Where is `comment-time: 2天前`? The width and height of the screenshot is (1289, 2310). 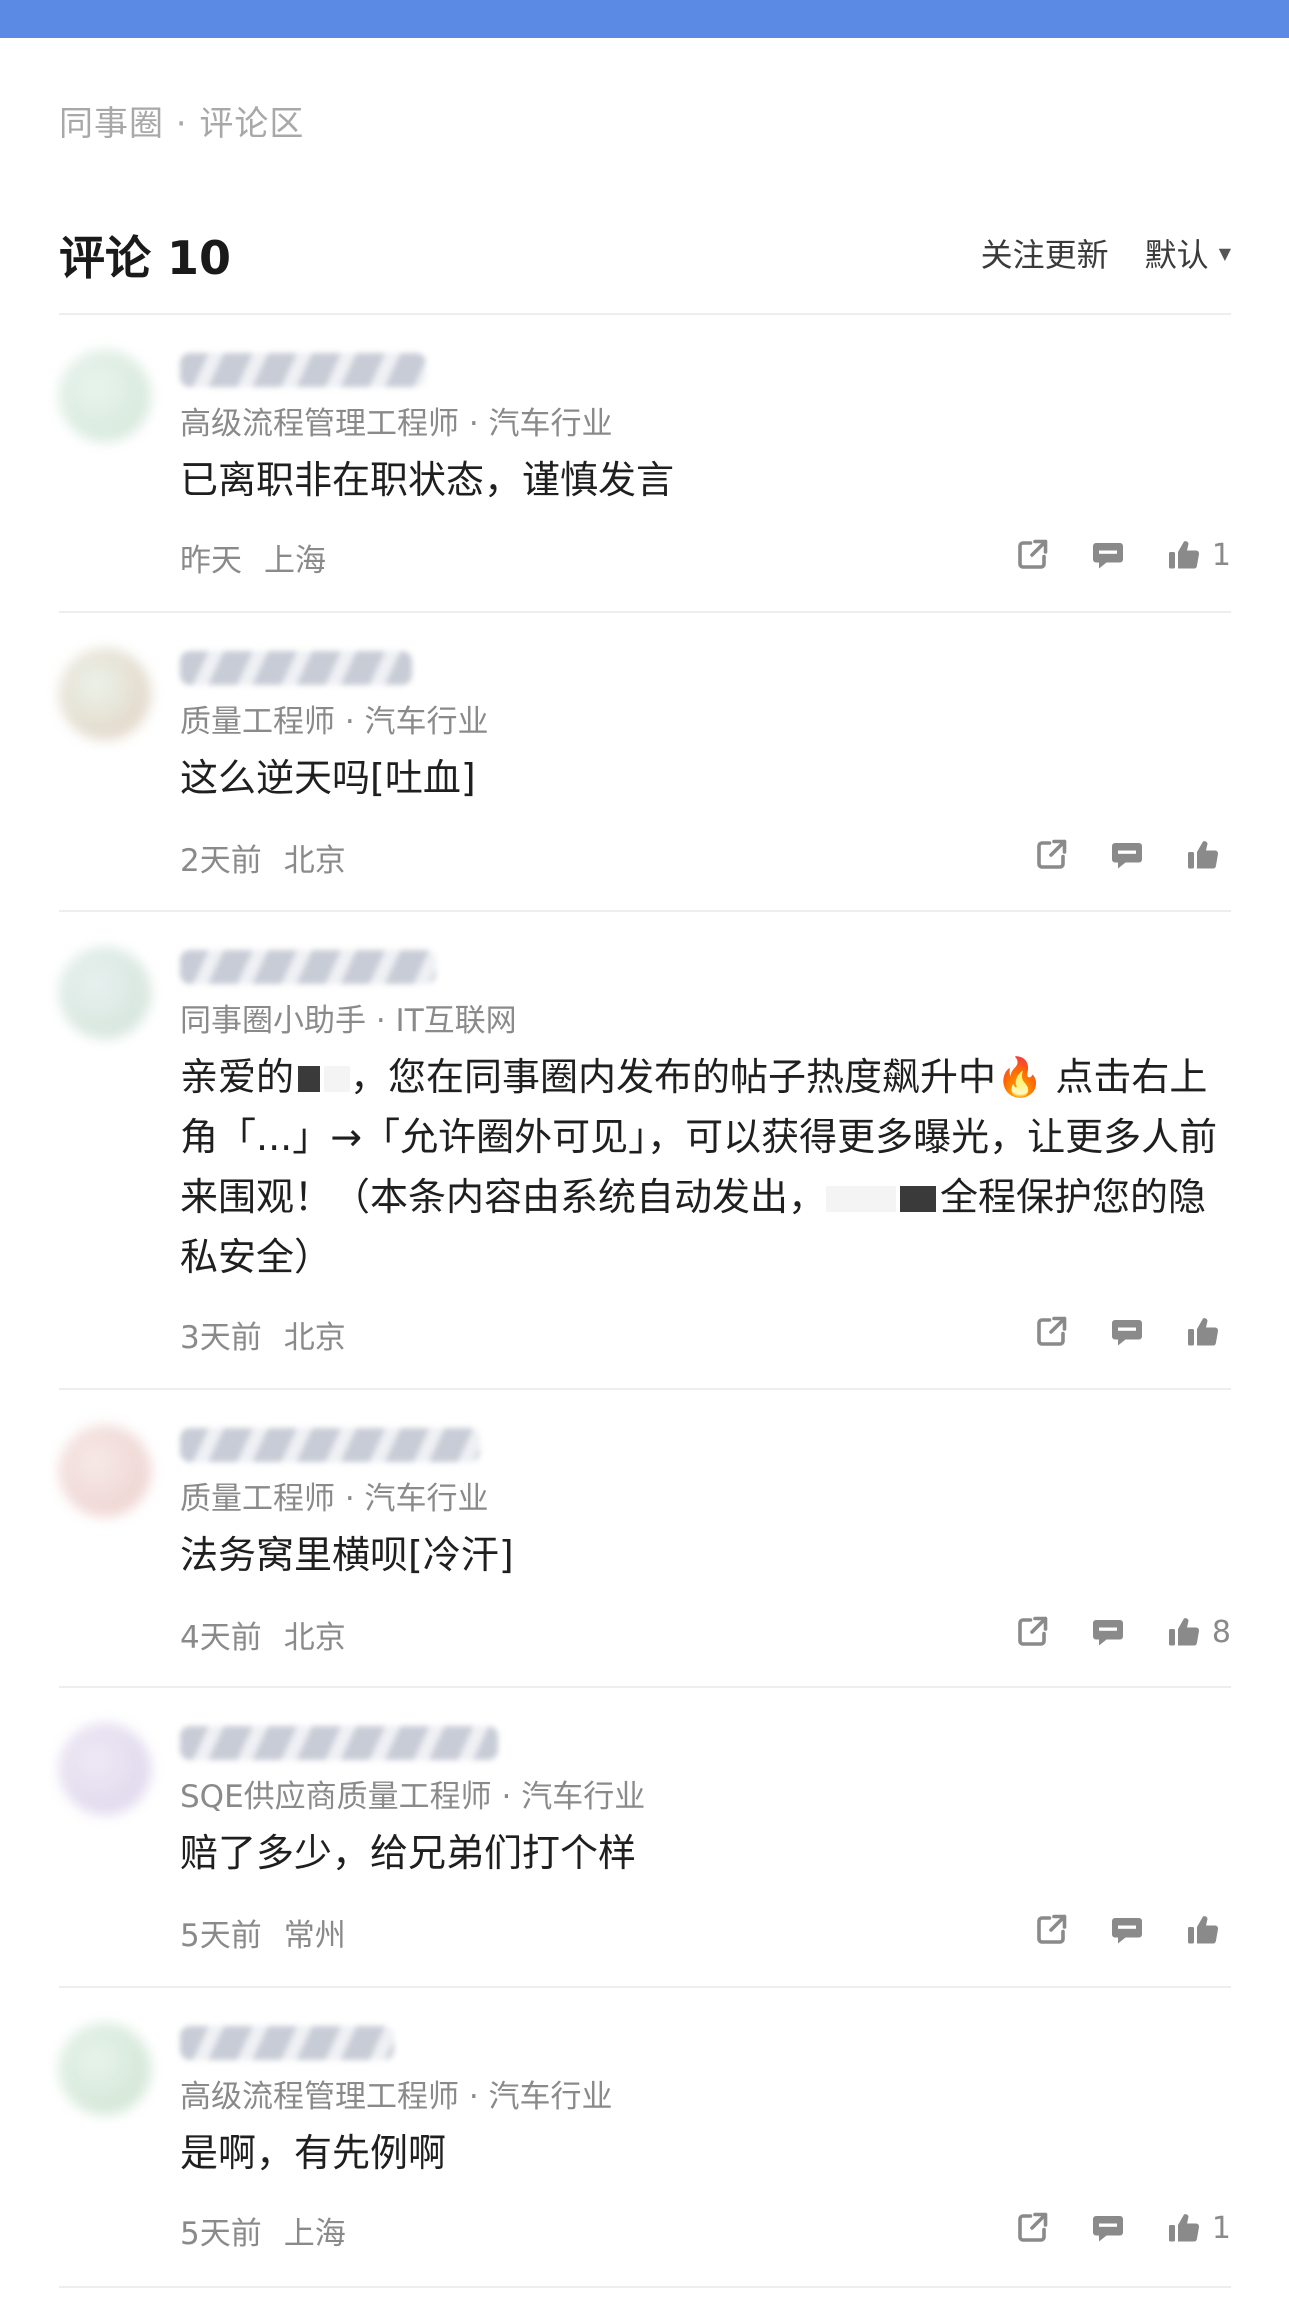
comment-time: 2天前 is located at coordinates (221, 861).